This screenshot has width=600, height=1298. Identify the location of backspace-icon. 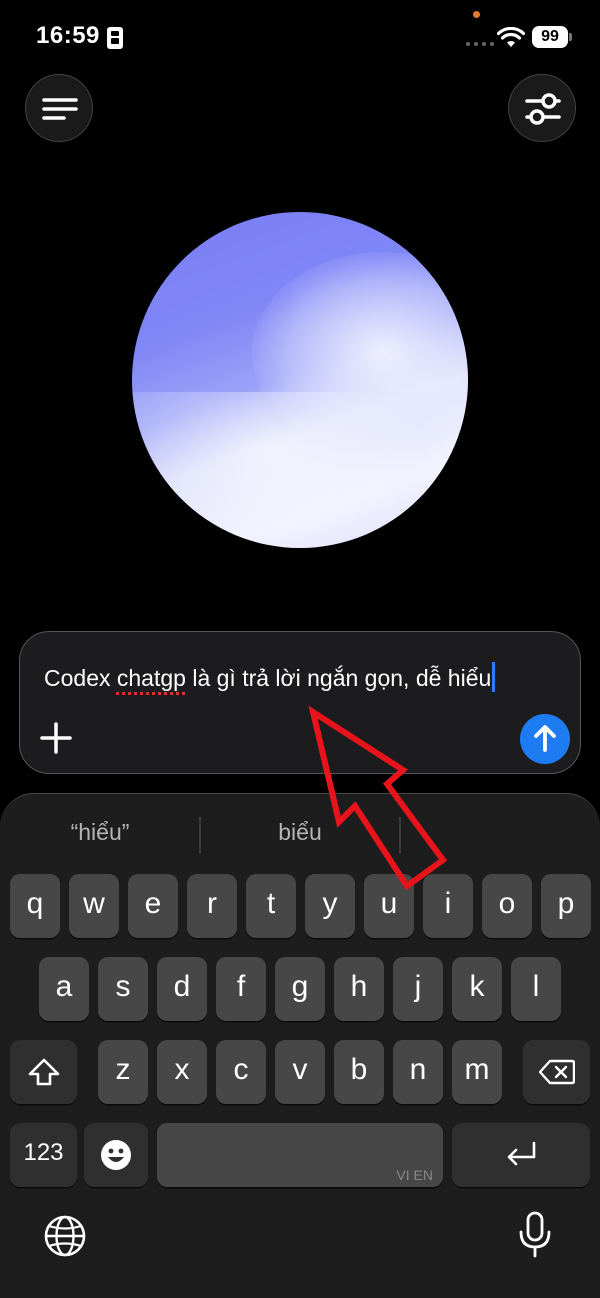
(556, 1072).